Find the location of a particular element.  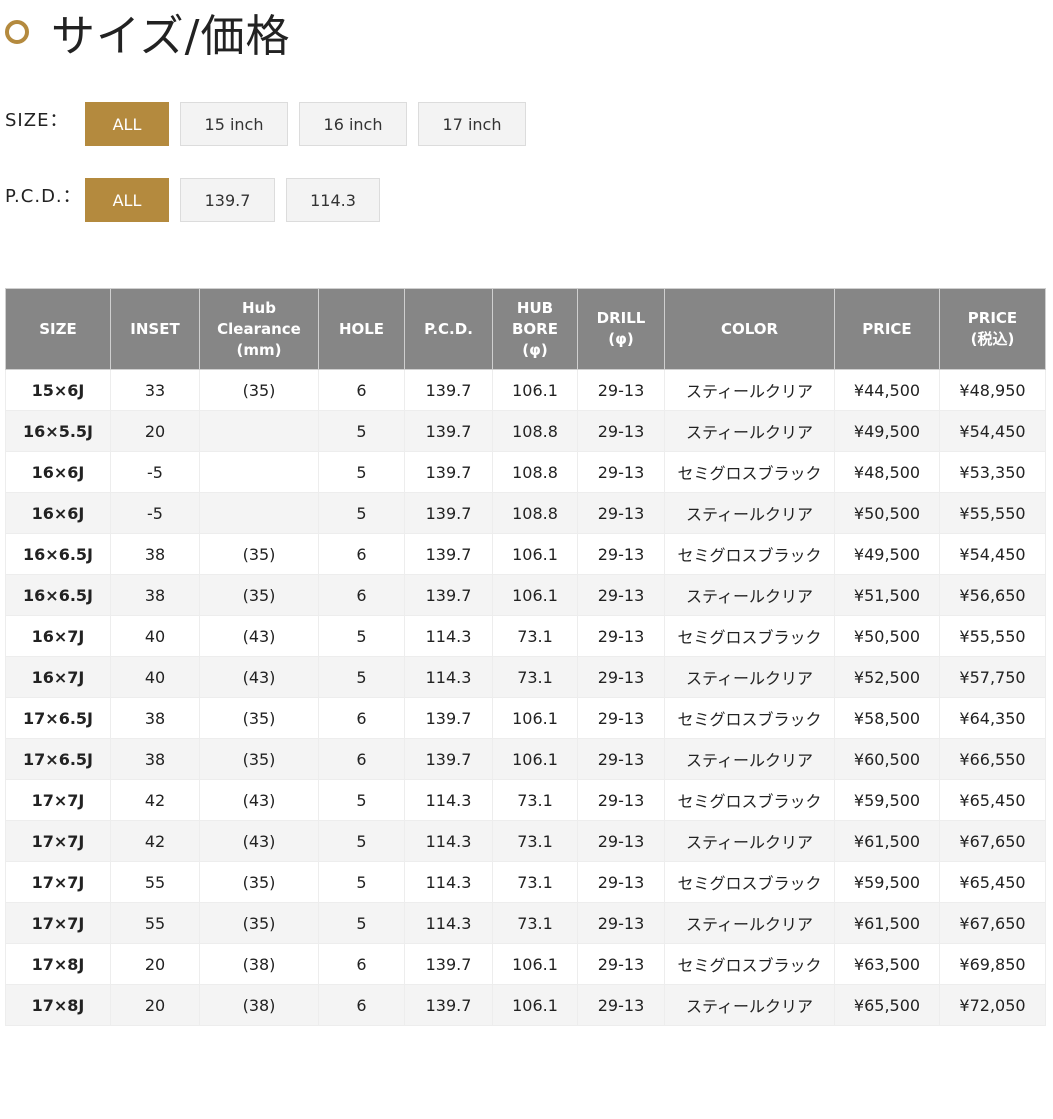

header-hub-clearance: Hub Clearance (mm) is located at coordinates (259, 329).